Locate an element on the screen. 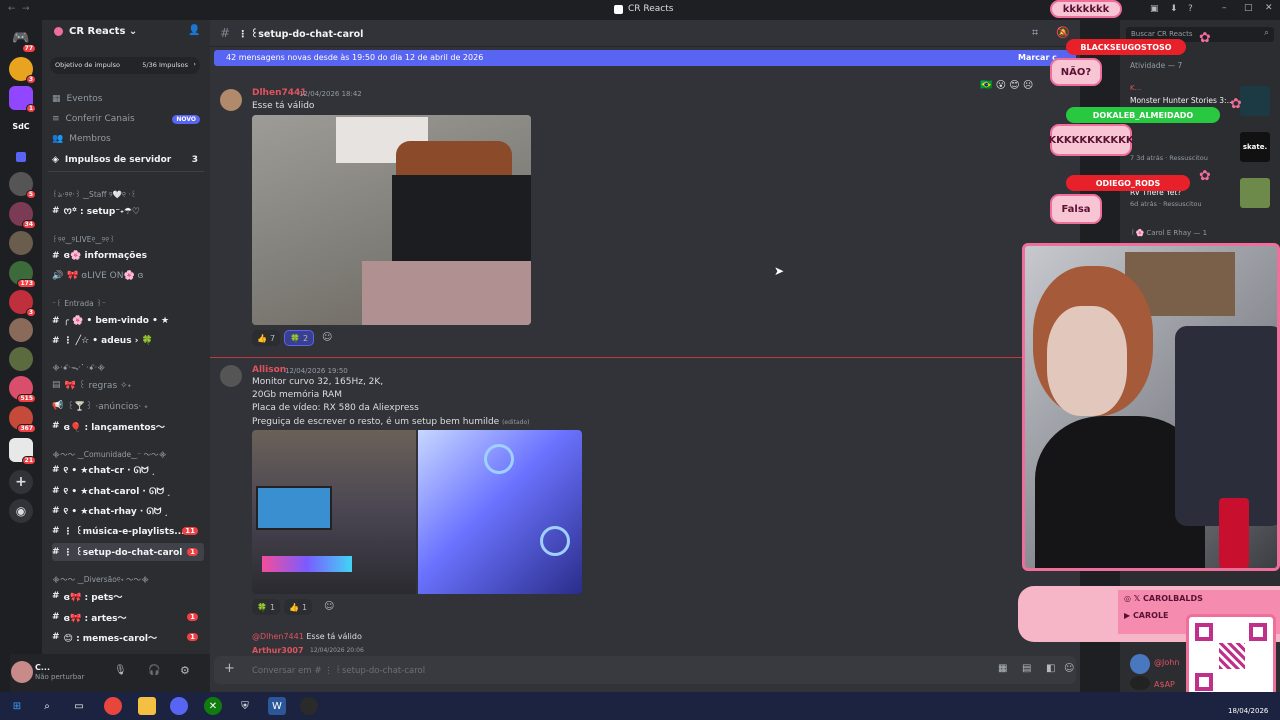  channel-setup: # ᰔ꙳ : setup⁻˖☂︎♡ is located at coordinates (128, 211).